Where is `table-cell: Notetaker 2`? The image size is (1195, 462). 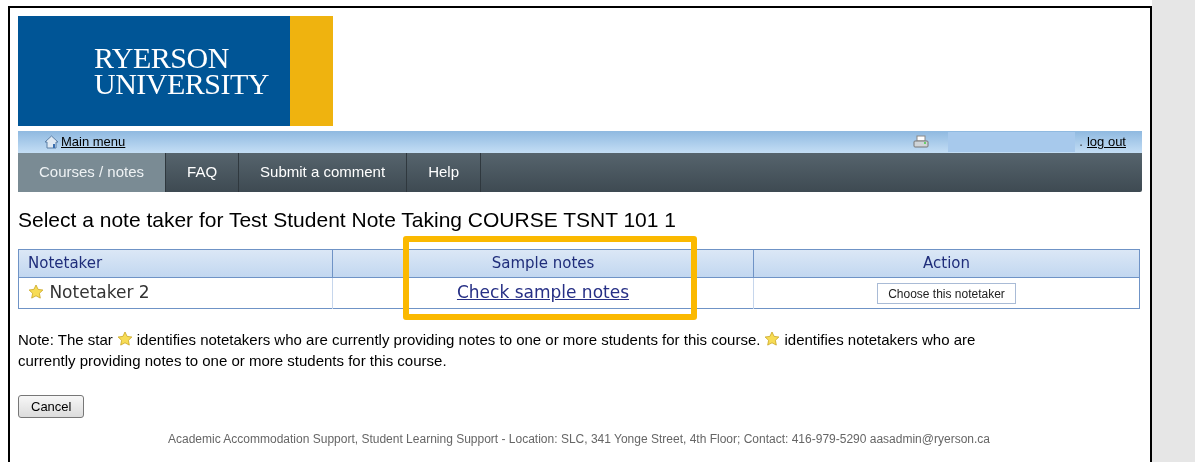
table-cell: Notetaker 2 is located at coordinates (175, 292).